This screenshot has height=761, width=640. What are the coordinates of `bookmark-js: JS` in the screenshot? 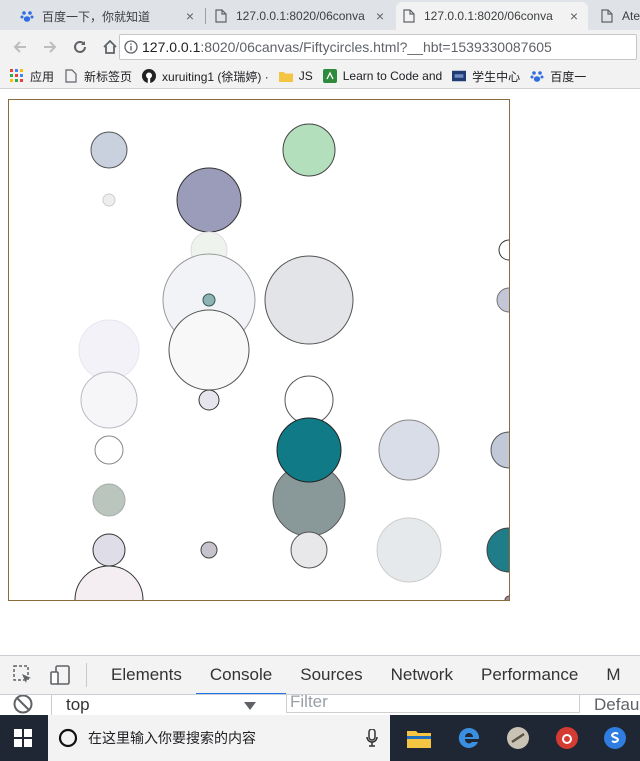 It's located at (295, 76).